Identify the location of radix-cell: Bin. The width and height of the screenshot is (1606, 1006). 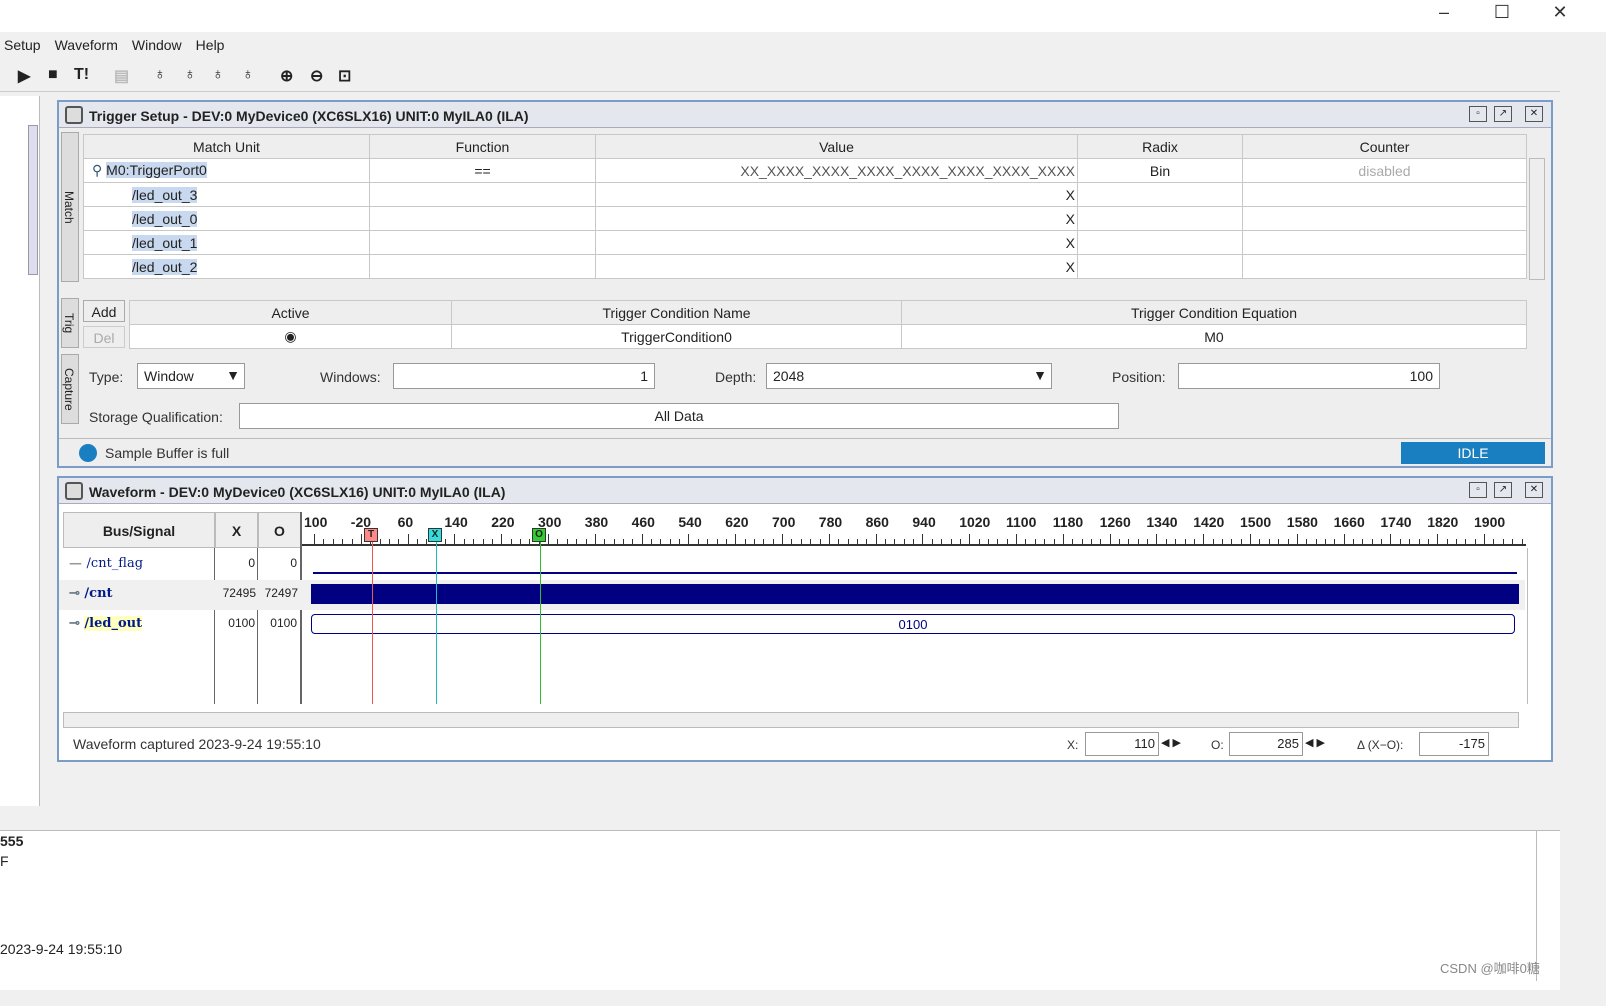
(1160, 170).